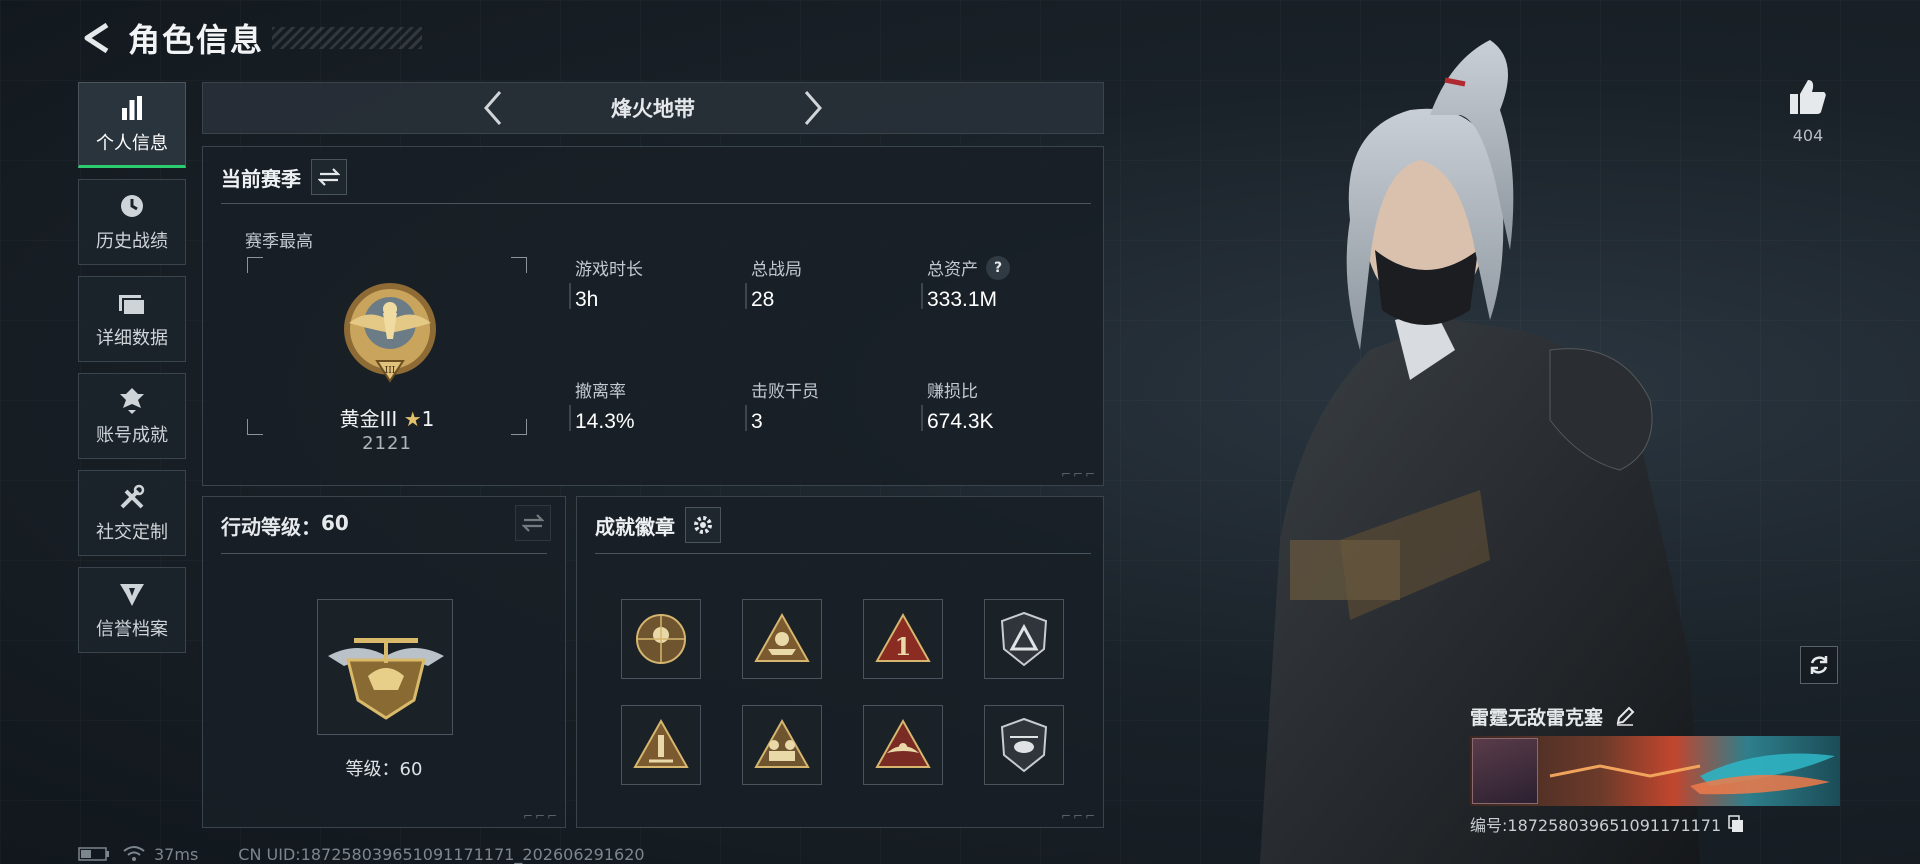  I want to click on shield-triangle-badge, so click(1024, 639).